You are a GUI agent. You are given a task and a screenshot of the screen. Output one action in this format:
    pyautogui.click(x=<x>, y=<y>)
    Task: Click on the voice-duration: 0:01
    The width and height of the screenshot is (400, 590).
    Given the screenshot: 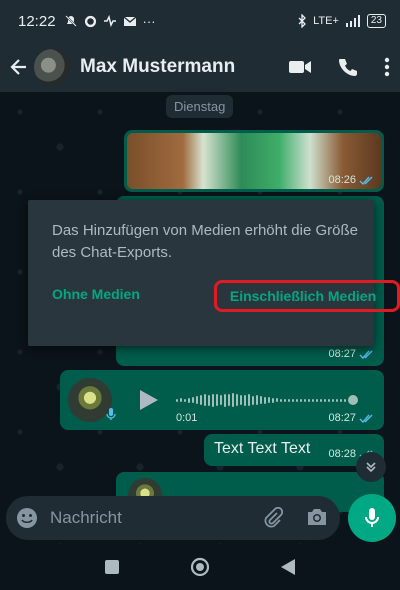 What is the action you would take?
    pyautogui.click(x=187, y=418)
    